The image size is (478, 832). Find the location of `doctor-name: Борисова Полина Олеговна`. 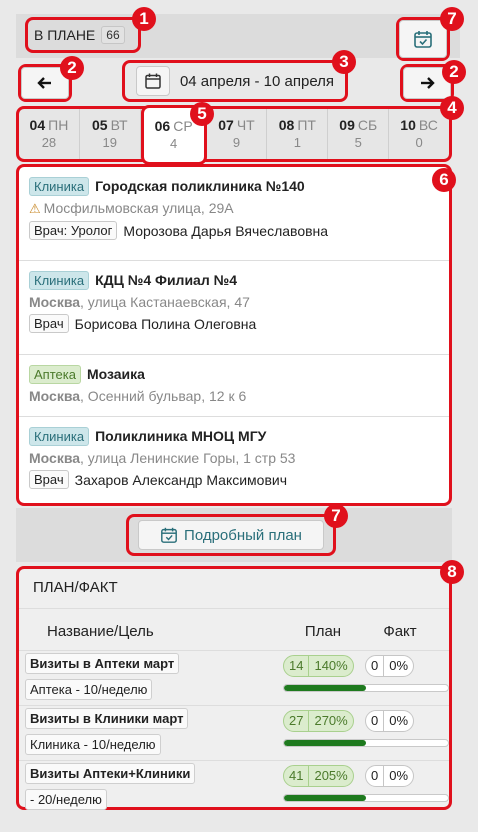

doctor-name: Борисова Полина Олеговна is located at coordinates (165, 323).